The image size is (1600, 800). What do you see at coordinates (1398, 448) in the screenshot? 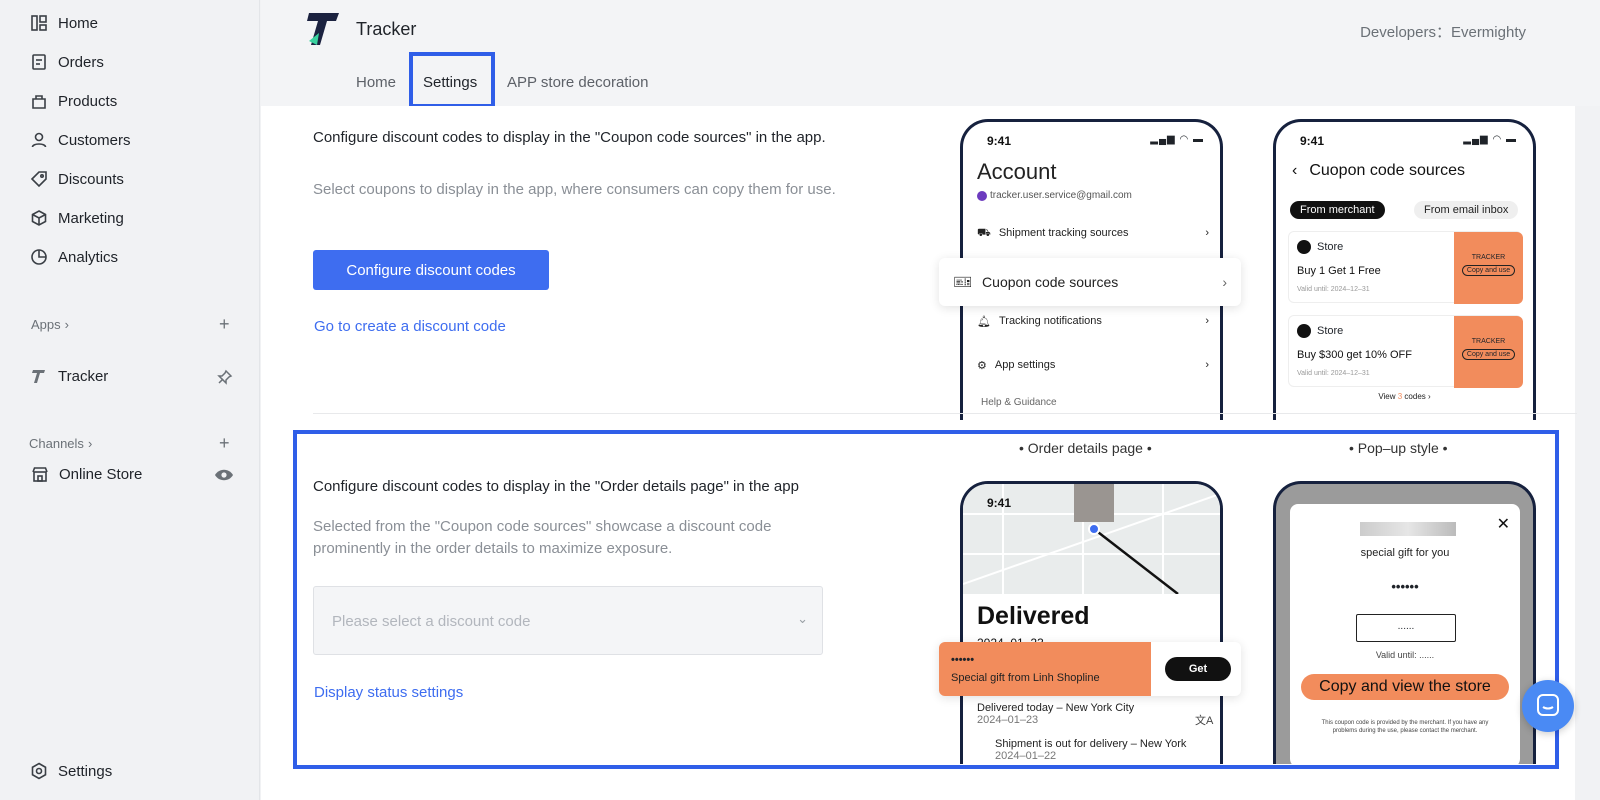
I see `popup-style-caption: • Pop–up style •` at bounding box center [1398, 448].